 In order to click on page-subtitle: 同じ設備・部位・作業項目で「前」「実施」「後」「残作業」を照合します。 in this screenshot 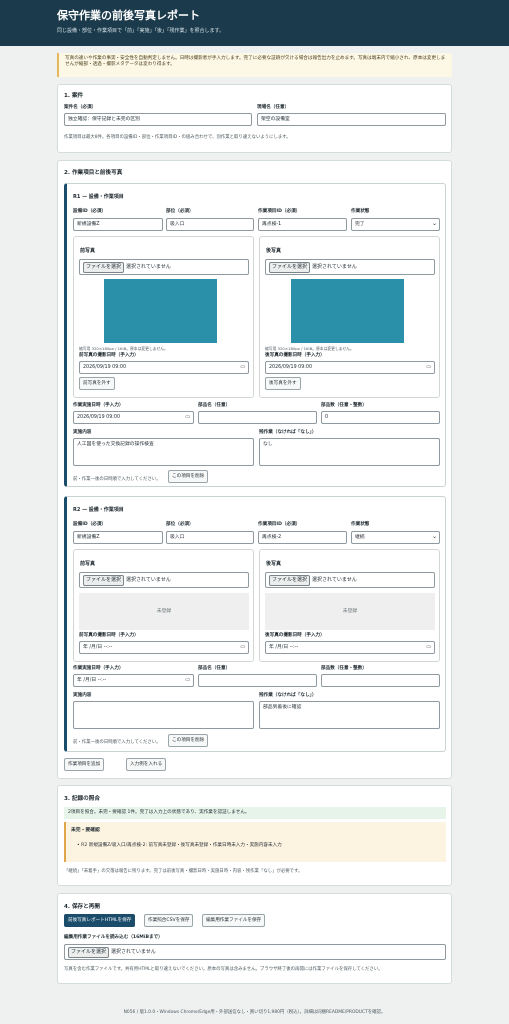, I will do `click(141, 31)`.